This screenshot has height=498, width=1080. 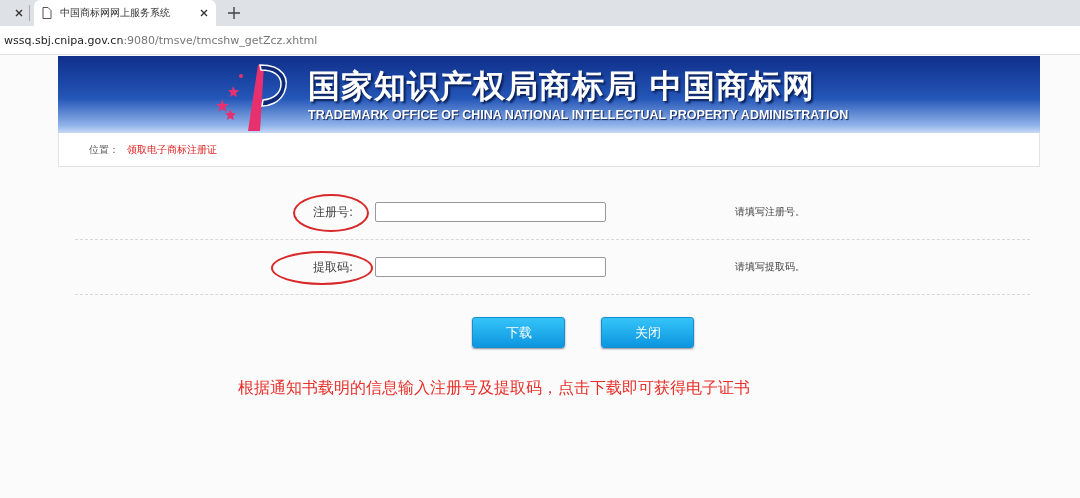 What do you see at coordinates (578, 115) in the screenshot?
I see `site-subtitle: TRADEMARK OFFICE OF CHINA NATIONAL INTELLECTUAL PROPERTY ADMINISTRATION` at bounding box center [578, 115].